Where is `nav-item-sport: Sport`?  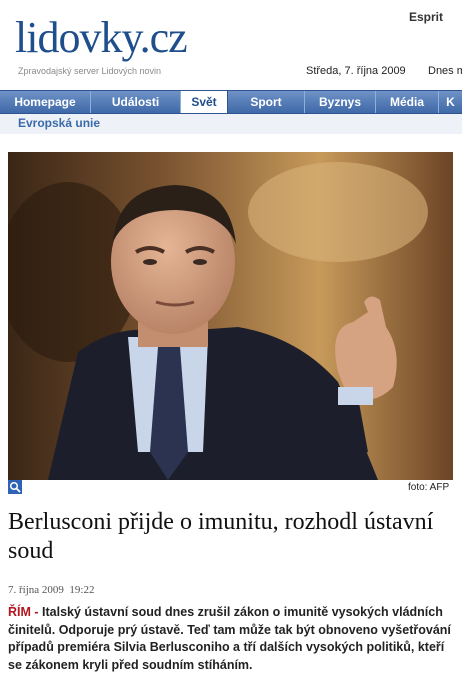 nav-item-sport: Sport is located at coordinates (266, 102).